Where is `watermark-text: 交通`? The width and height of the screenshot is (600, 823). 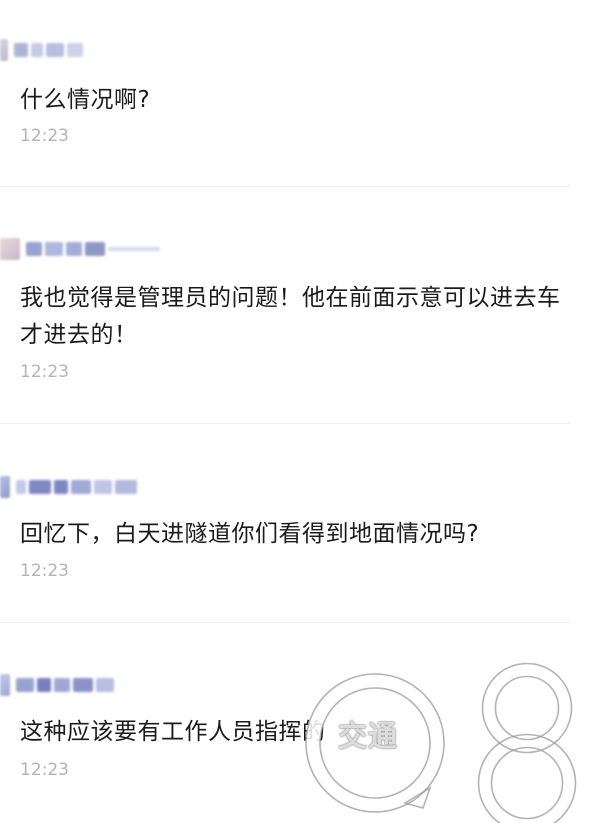 watermark-text: 交通 is located at coordinates (368, 734).